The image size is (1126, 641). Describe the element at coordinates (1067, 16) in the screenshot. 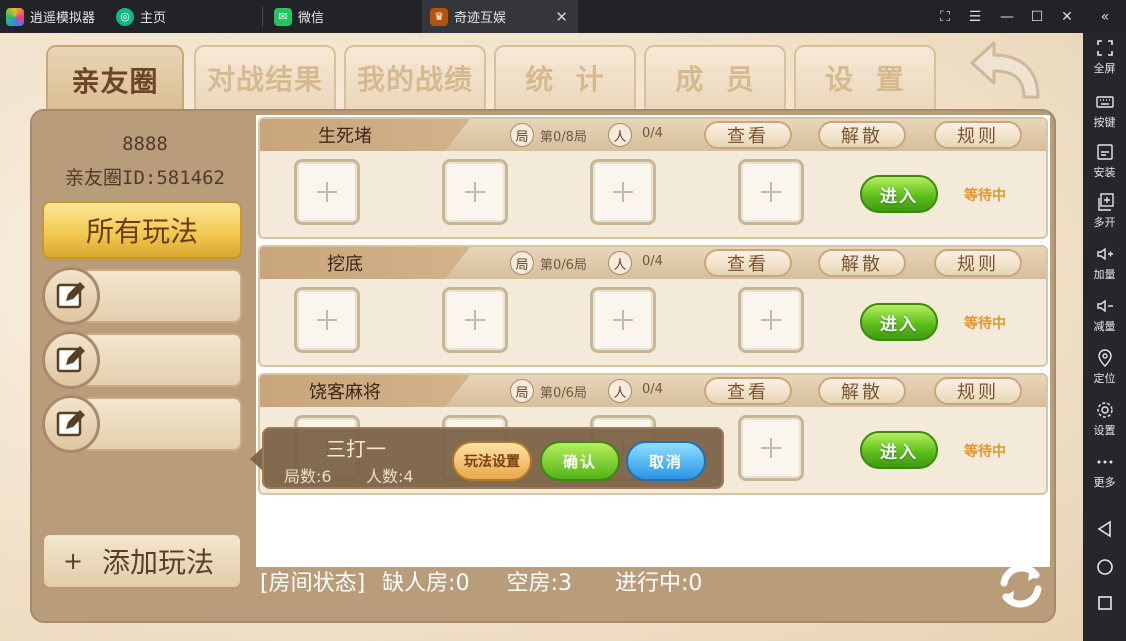

I see `close-window-icon: ✕` at that location.